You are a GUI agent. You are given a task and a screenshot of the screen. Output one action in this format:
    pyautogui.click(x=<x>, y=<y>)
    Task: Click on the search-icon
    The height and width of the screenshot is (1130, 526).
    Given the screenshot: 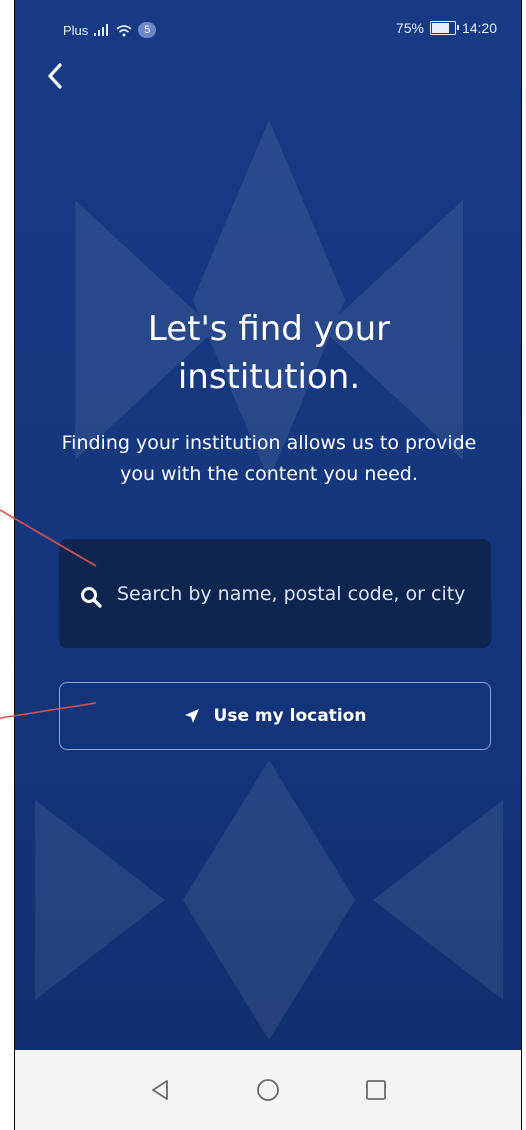 What is the action you would take?
    pyautogui.click(x=91, y=597)
    